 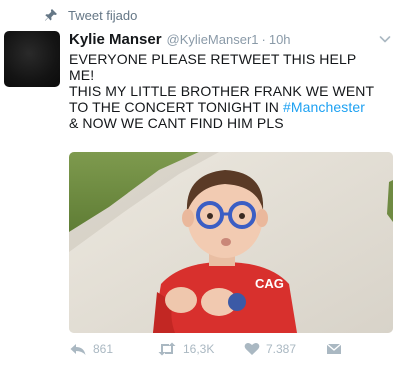 I want to click on retweet-count: 16,3K, so click(x=199, y=349).